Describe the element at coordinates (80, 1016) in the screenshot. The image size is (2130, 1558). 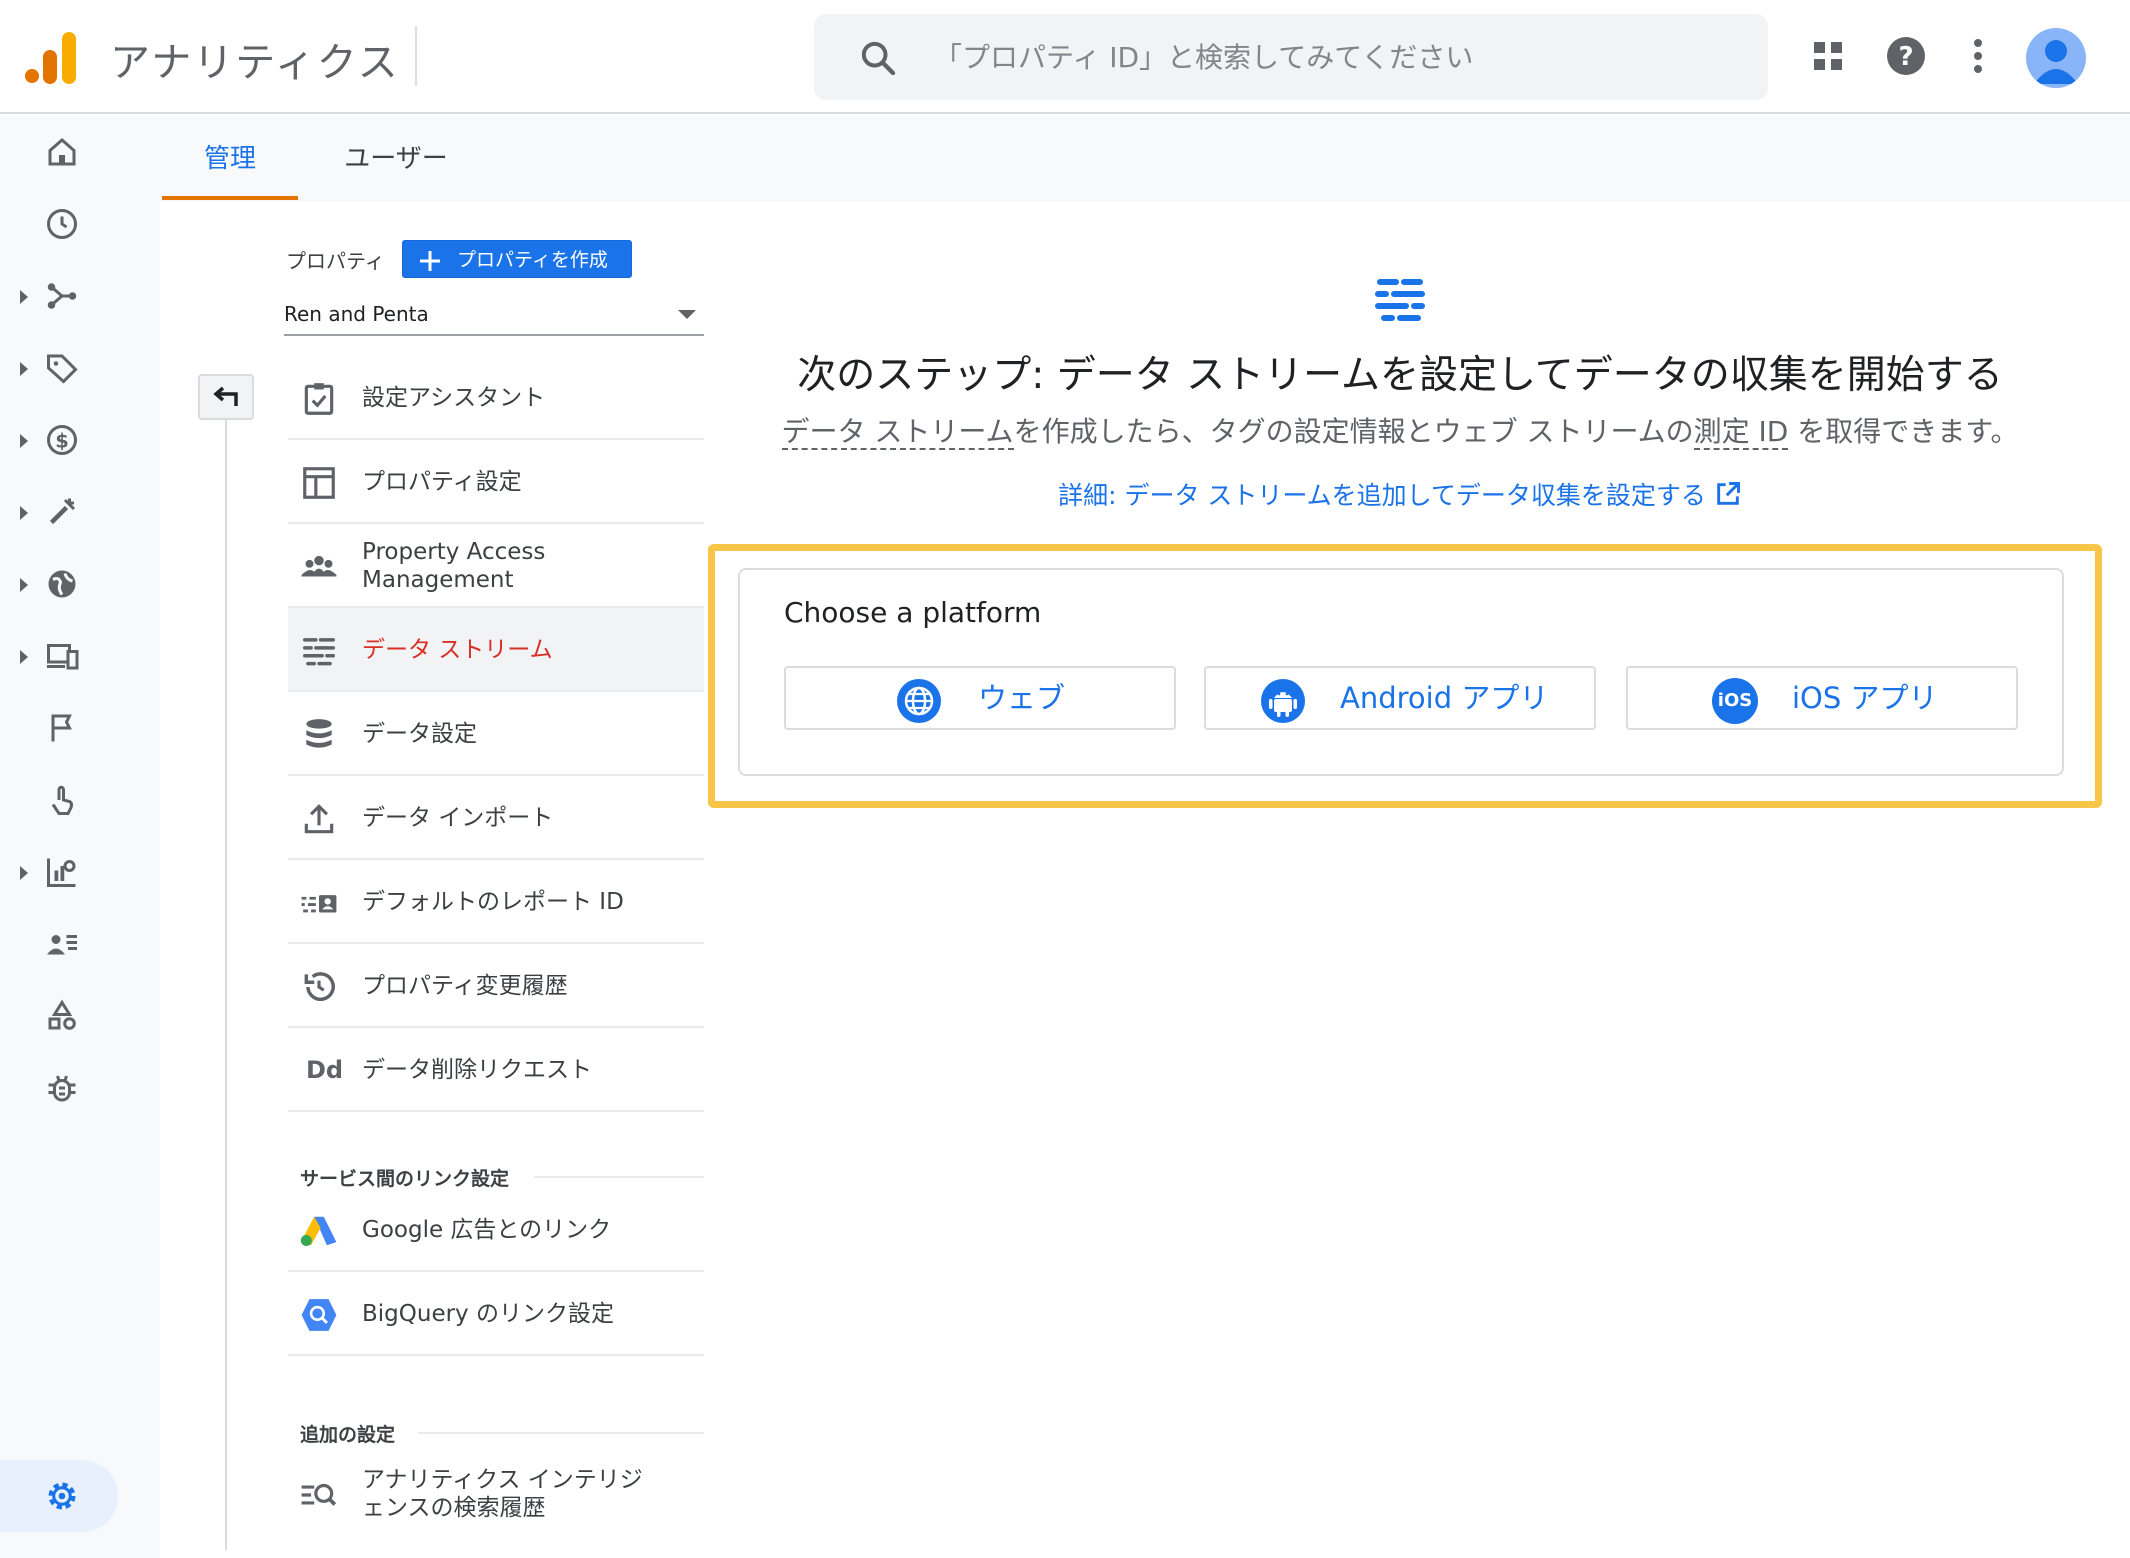
I see `rail-shapes` at that location.